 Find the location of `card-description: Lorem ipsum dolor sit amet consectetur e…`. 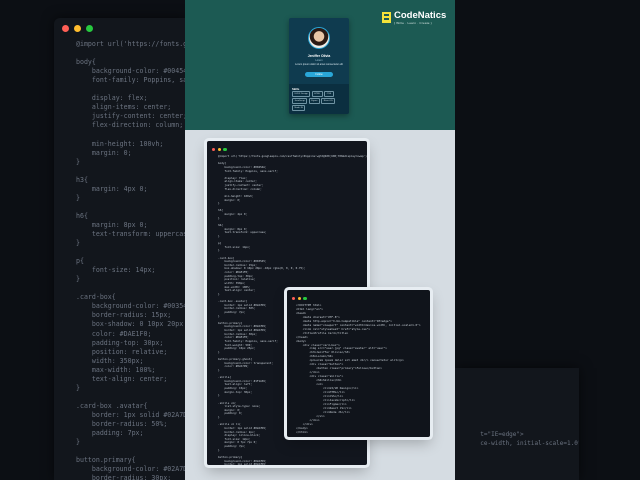

card-description: Lorem ipsum dolor sit amet consectetur e… is located at coordinates (319, 64).